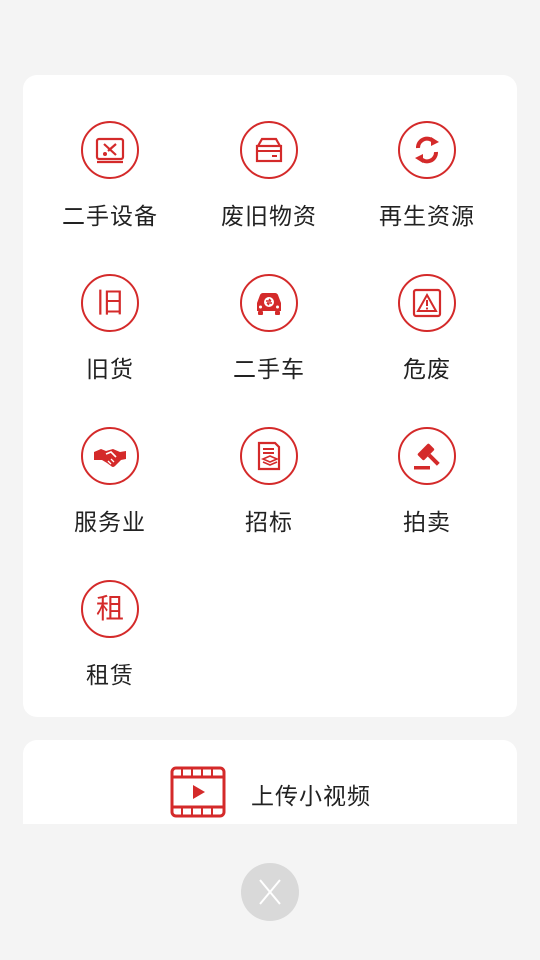 The height and width of the screenshot is (960, 540). I want to click on category-label: 再生资源, so click(427, 217).